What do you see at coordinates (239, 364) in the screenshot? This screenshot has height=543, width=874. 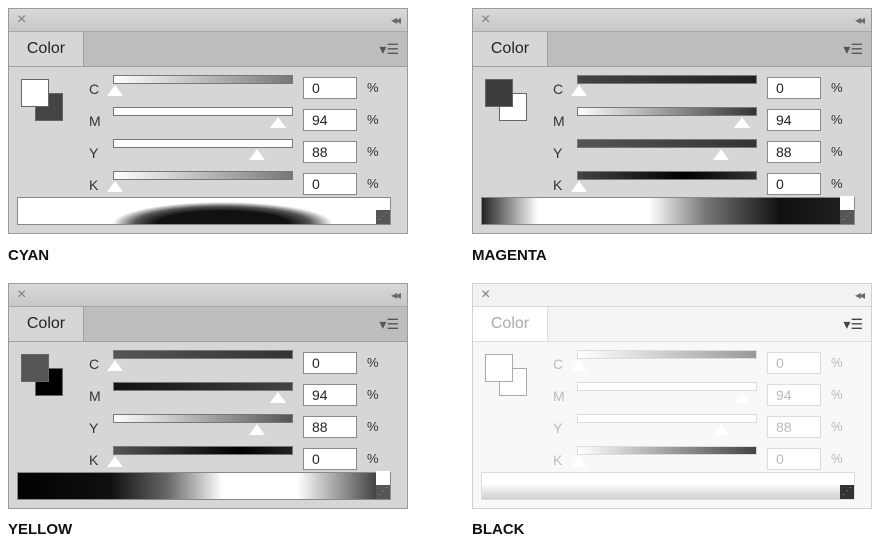 I see `channel-row-c: C 0 %` at bounding box center [239, 364].